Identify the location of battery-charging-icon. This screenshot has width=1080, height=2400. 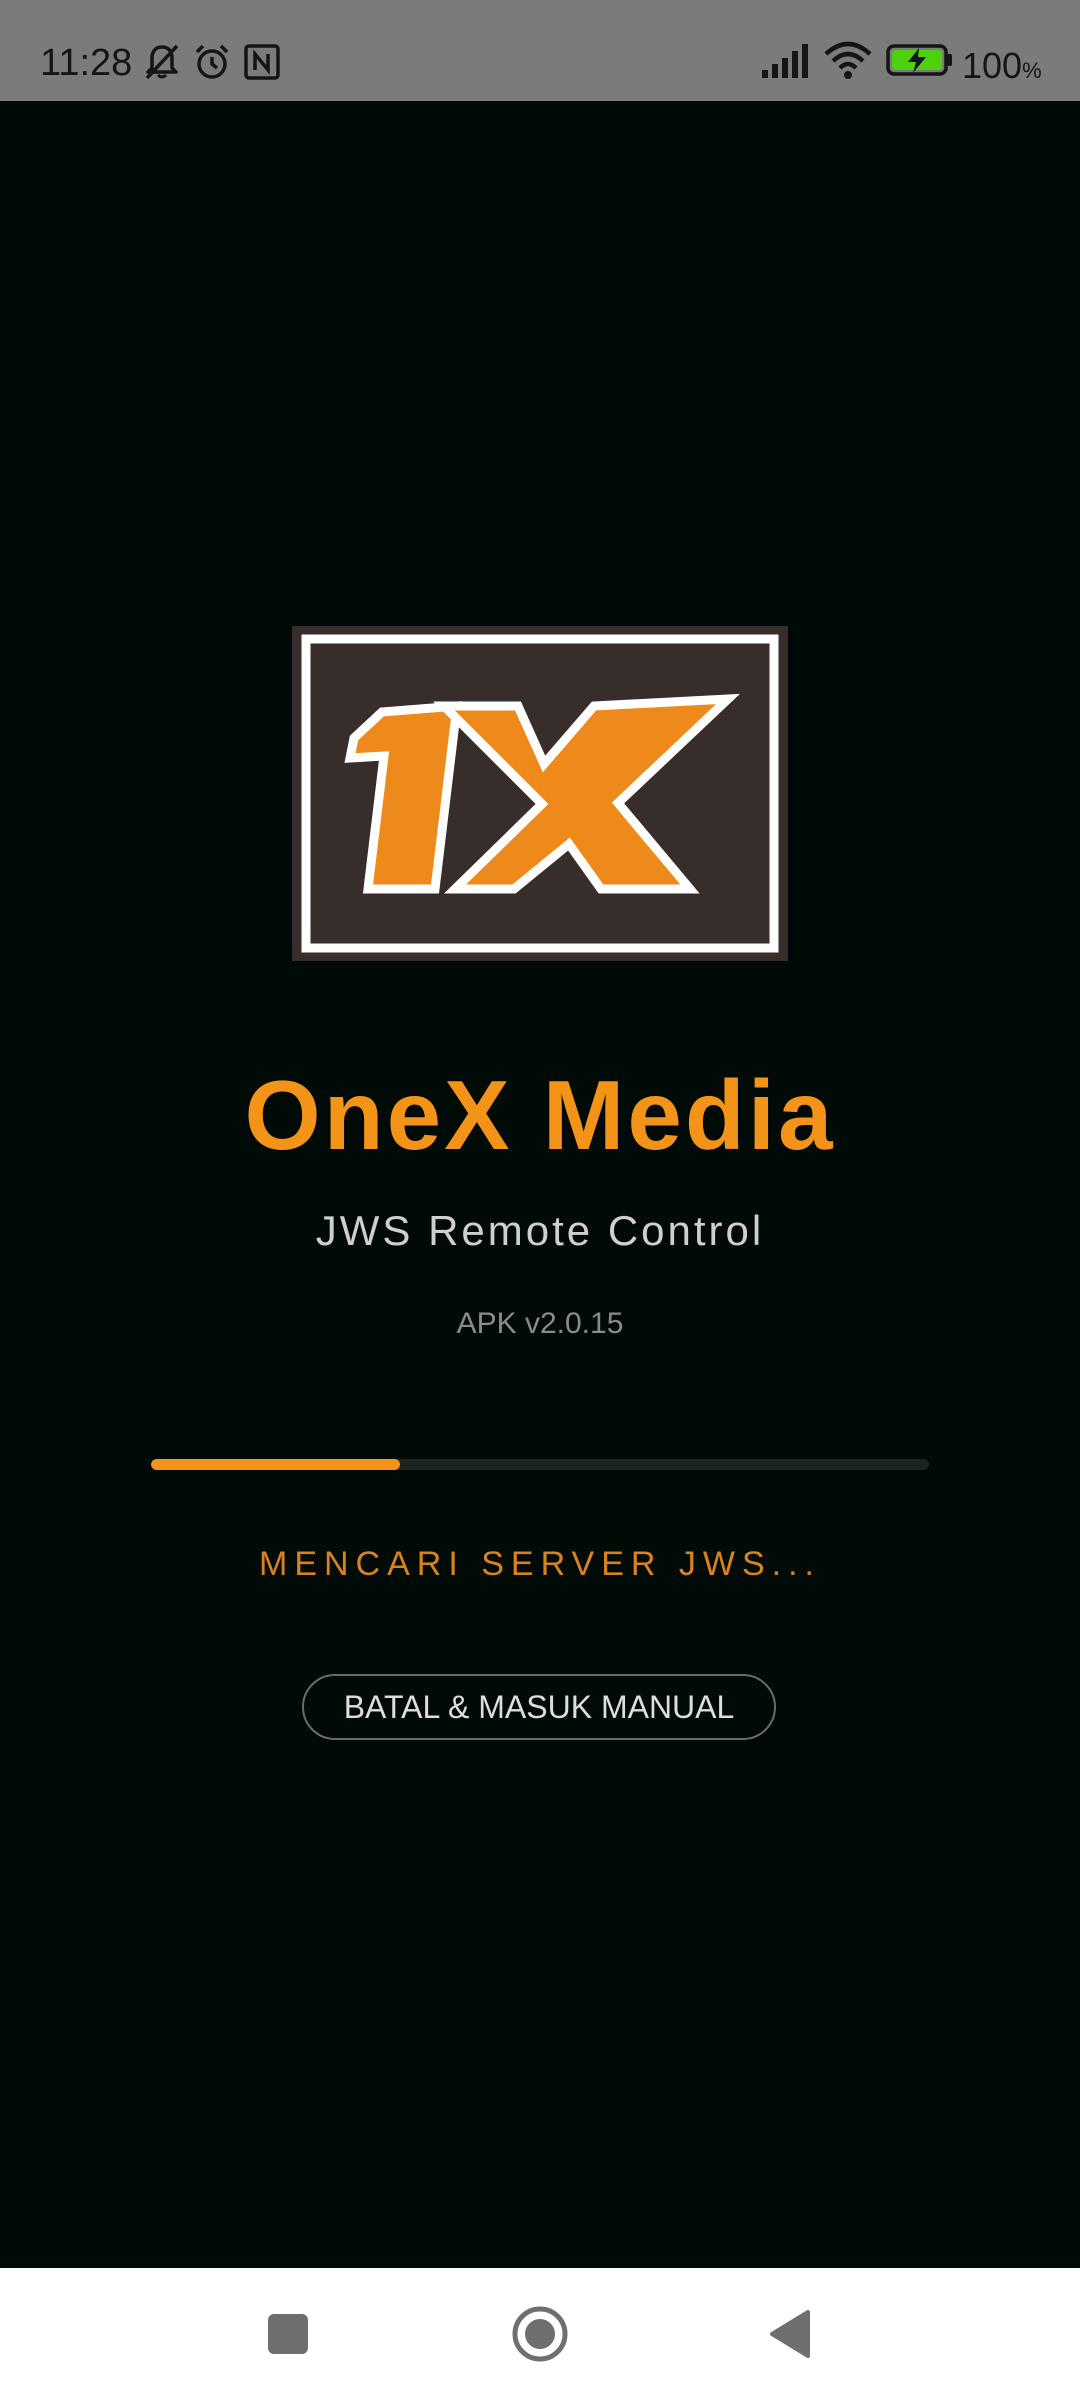
(919, 60).